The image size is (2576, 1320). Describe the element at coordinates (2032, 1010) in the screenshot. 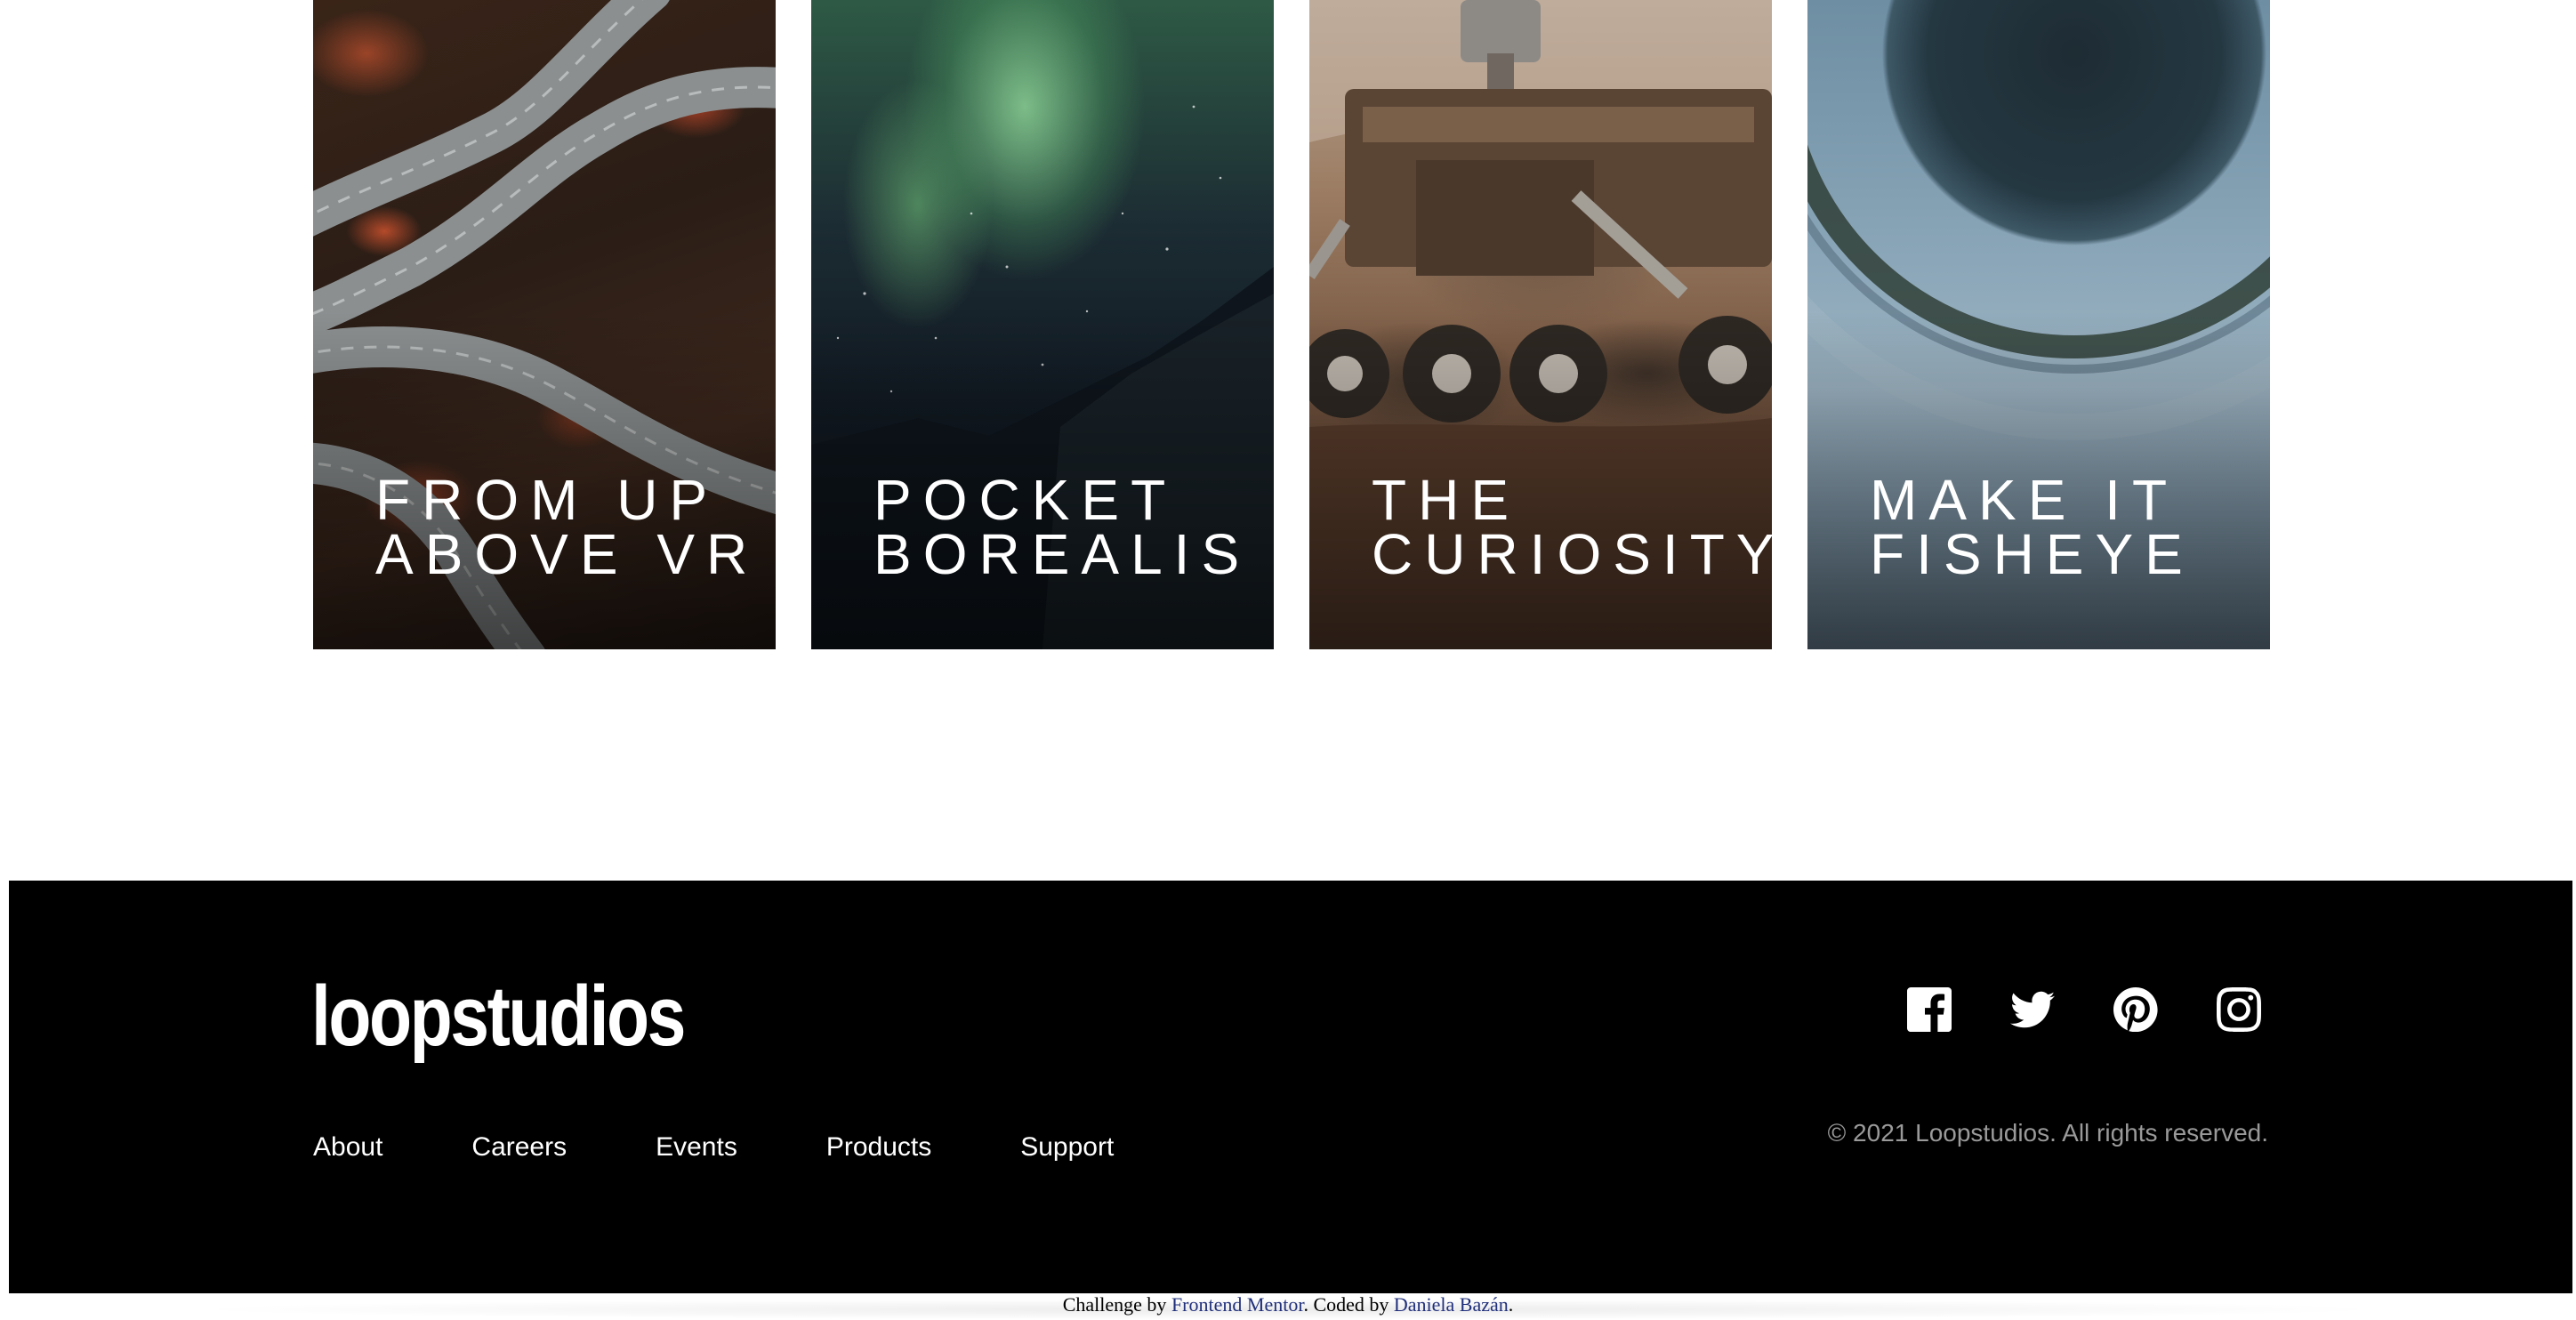

I see `twitter-icon` at that location.